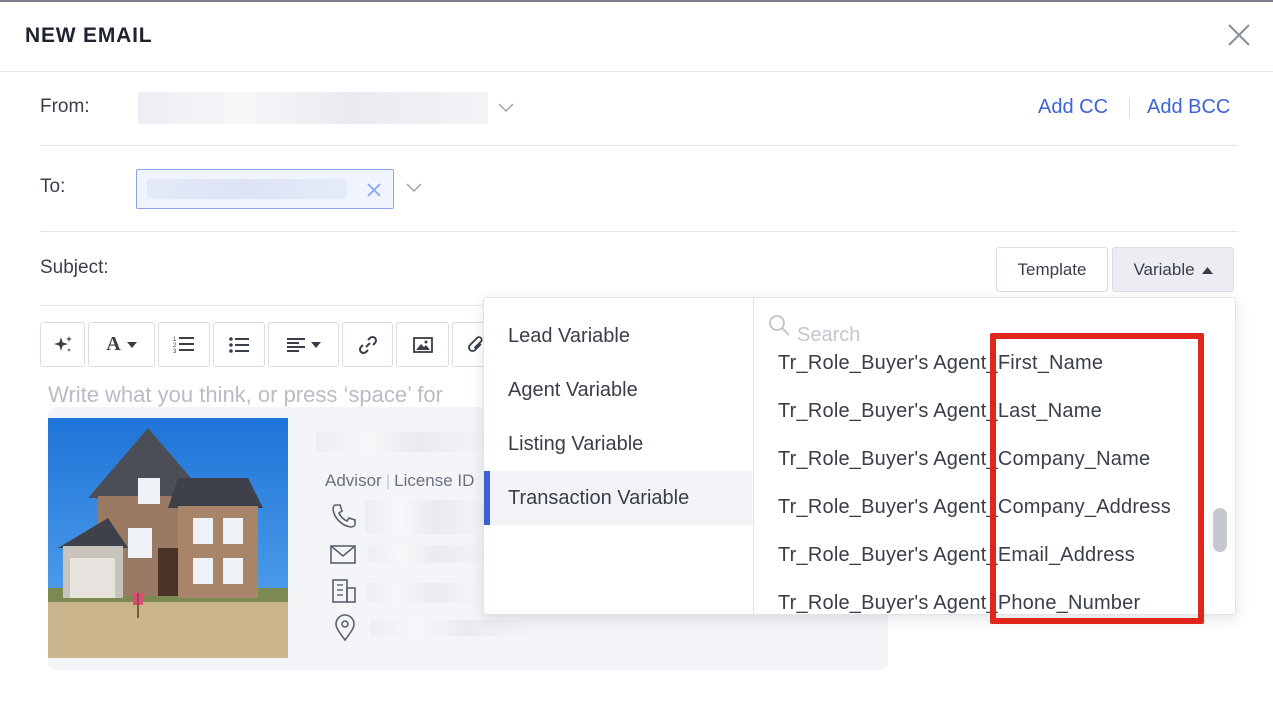 The height and width of the screenshot is (705, 1273). I want to click on variable-button: Variable, so click(1173, 269).